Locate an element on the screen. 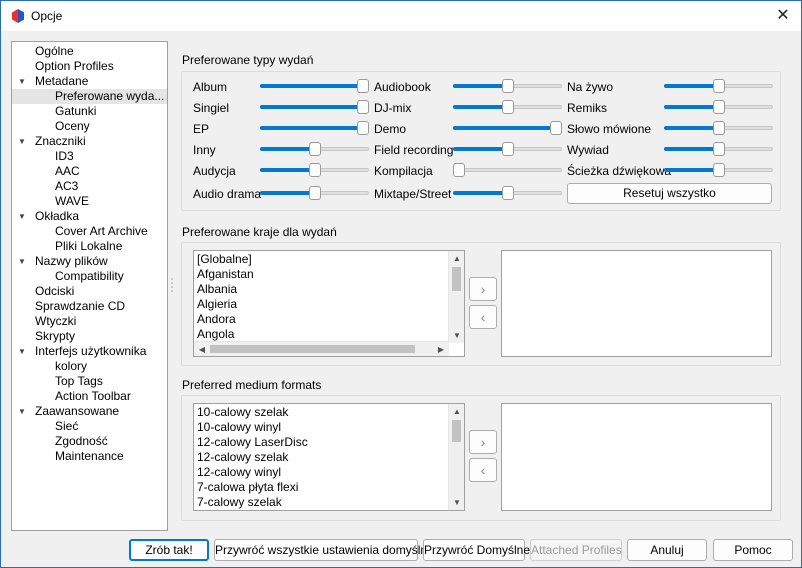 The image size is (802, 568). sidebar-item: AAC is located at coordinates (89, 171).